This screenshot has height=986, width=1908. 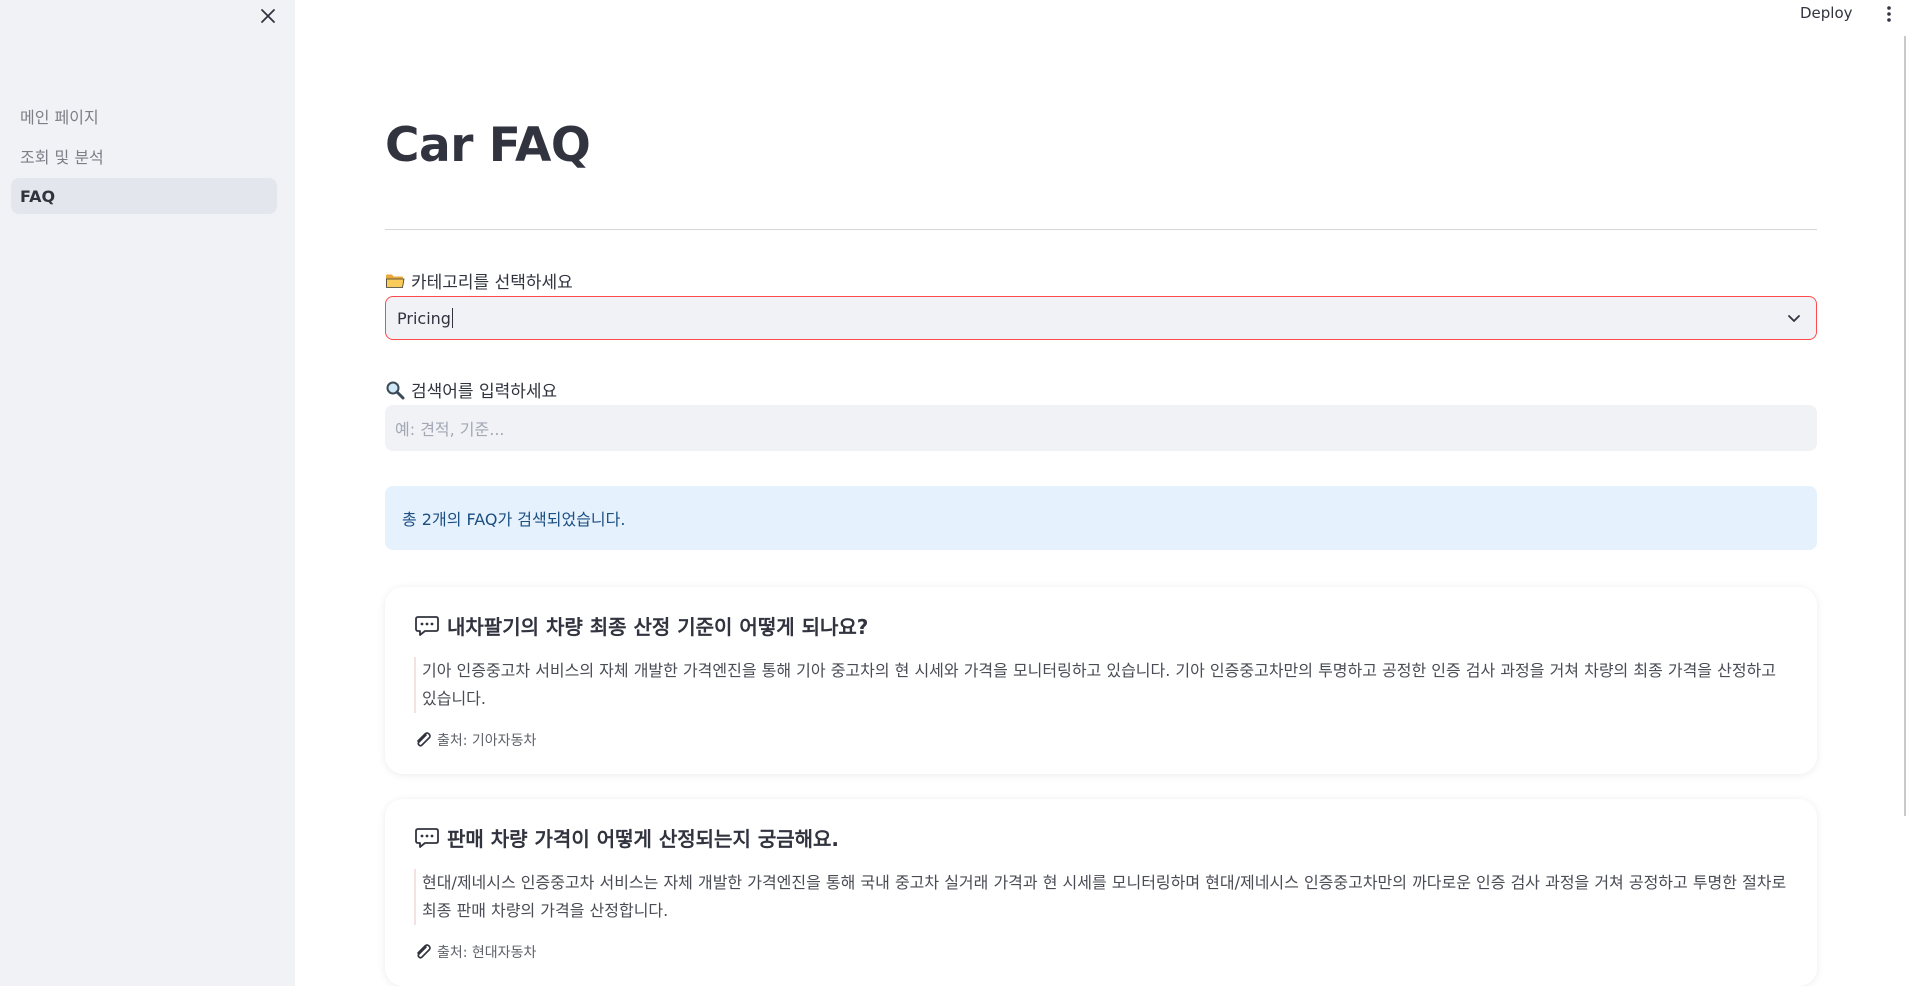 I want to click on folder-icon, so click(x=395, y=281).